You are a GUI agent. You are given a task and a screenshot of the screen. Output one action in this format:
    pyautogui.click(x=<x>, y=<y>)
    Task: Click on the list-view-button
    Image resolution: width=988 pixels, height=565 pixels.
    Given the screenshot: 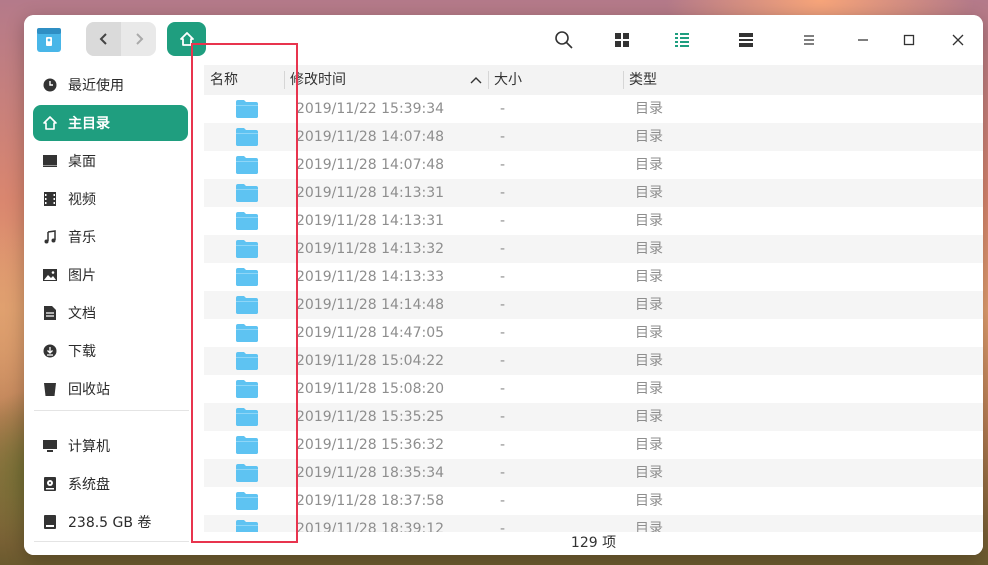 What is the action you would take?
    pyautogui.click(x=682, y=40)
    